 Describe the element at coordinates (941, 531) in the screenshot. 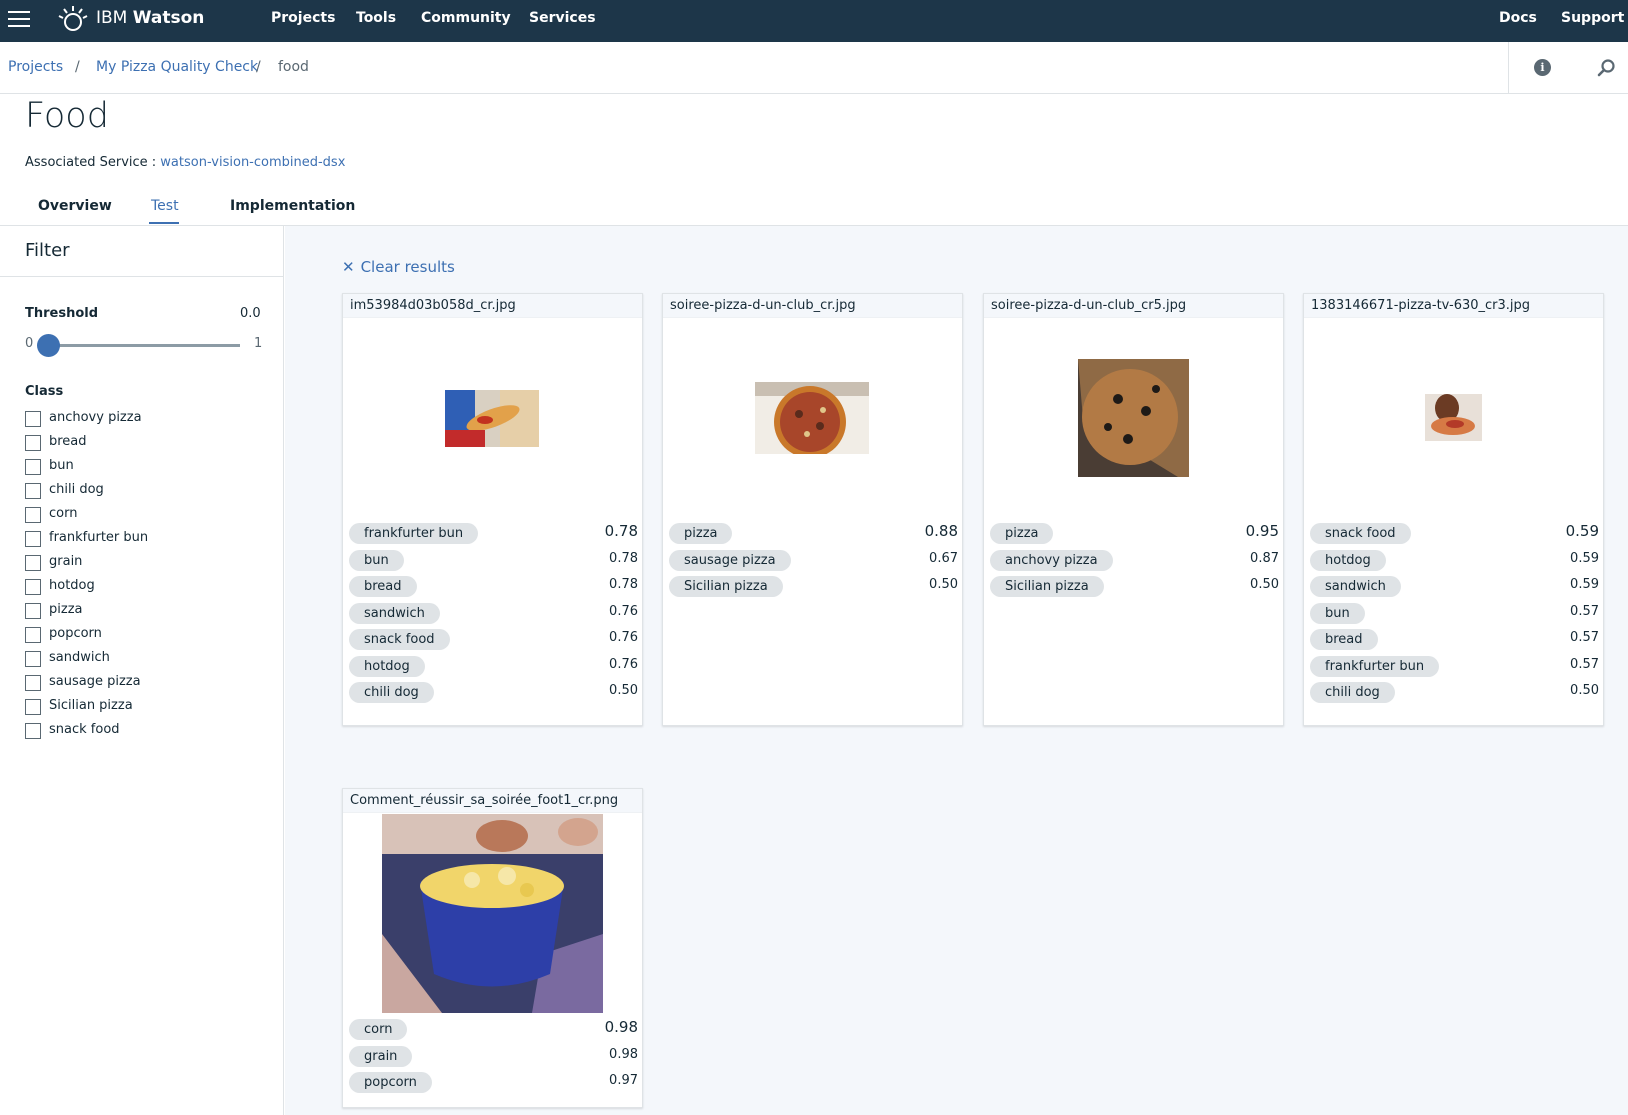

I see `score-value: 0.88` at that location.